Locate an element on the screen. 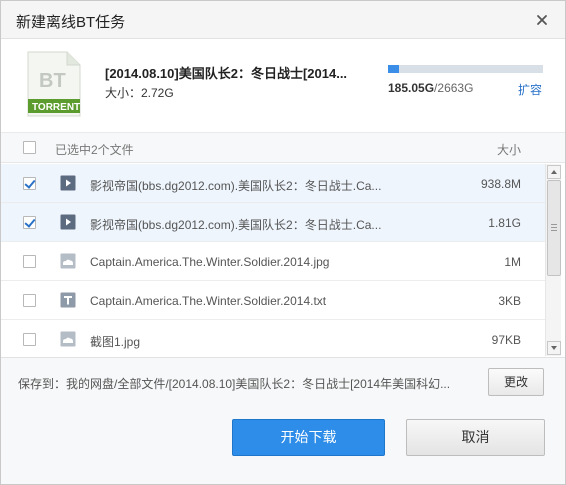 Image resolution: width=566 pixels, height=485 pixels. dialog-title: 新建离线BT任务 is located at coordinates (71, 22).